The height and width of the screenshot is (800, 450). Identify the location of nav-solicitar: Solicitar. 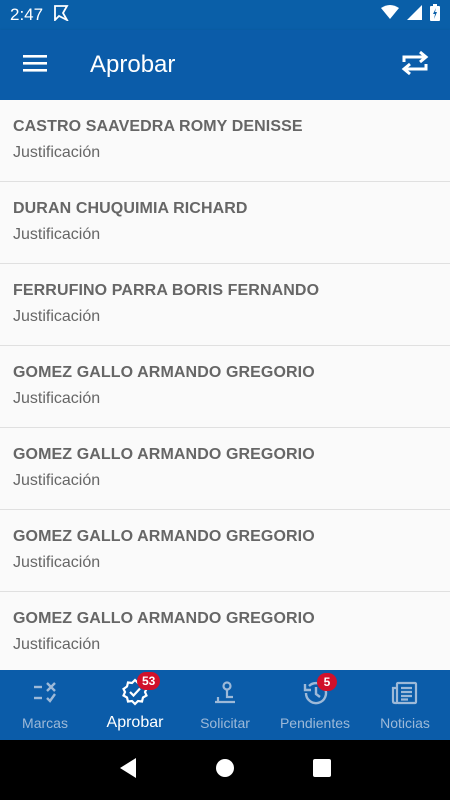
(225, 705).